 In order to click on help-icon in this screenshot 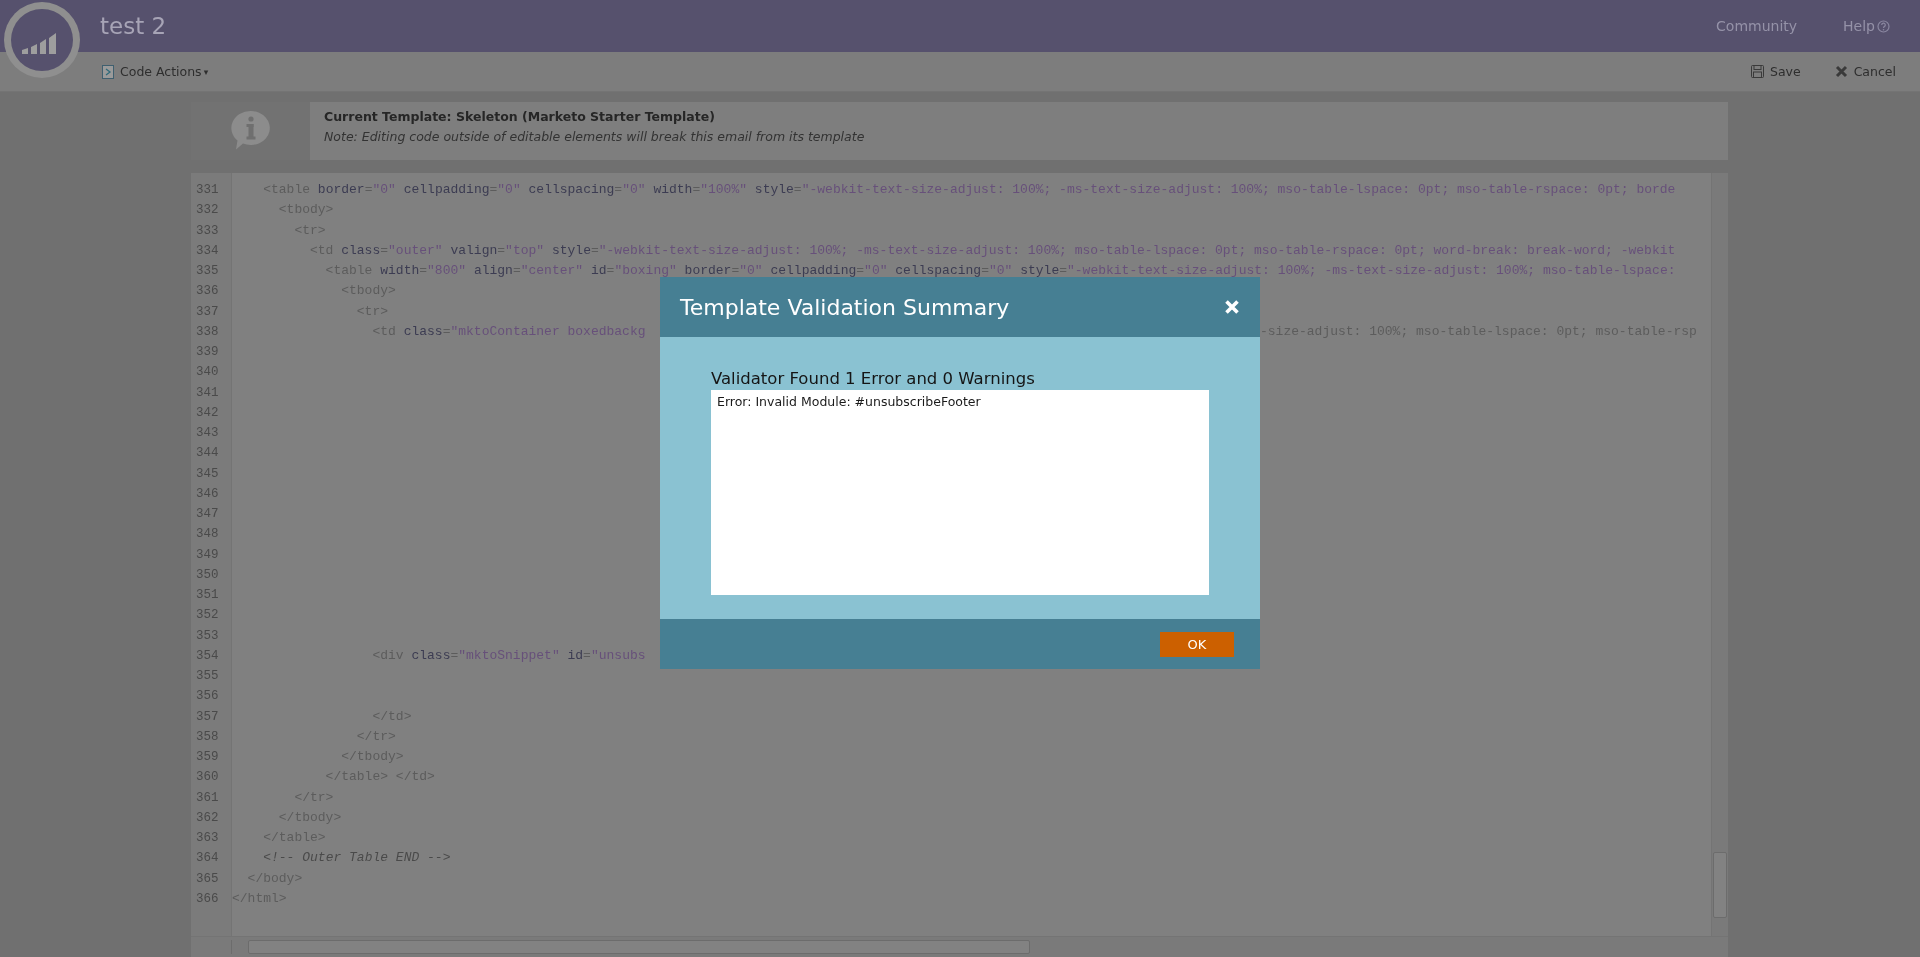, I will do `click(1883, 26)`.